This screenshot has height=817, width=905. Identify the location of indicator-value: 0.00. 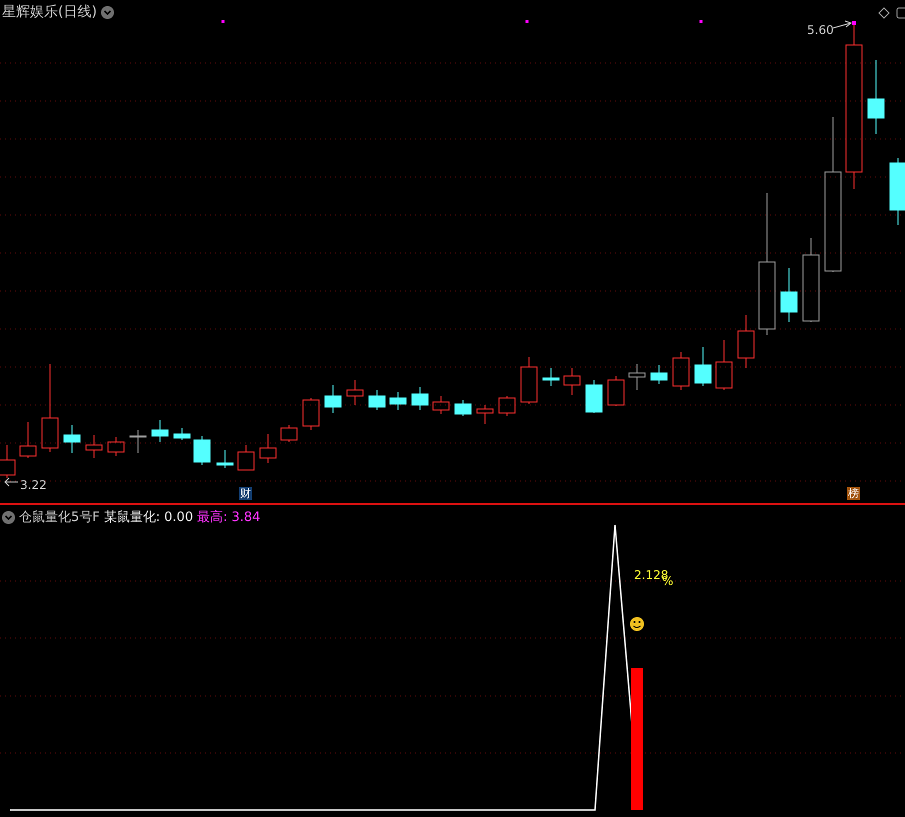
(179, 517).